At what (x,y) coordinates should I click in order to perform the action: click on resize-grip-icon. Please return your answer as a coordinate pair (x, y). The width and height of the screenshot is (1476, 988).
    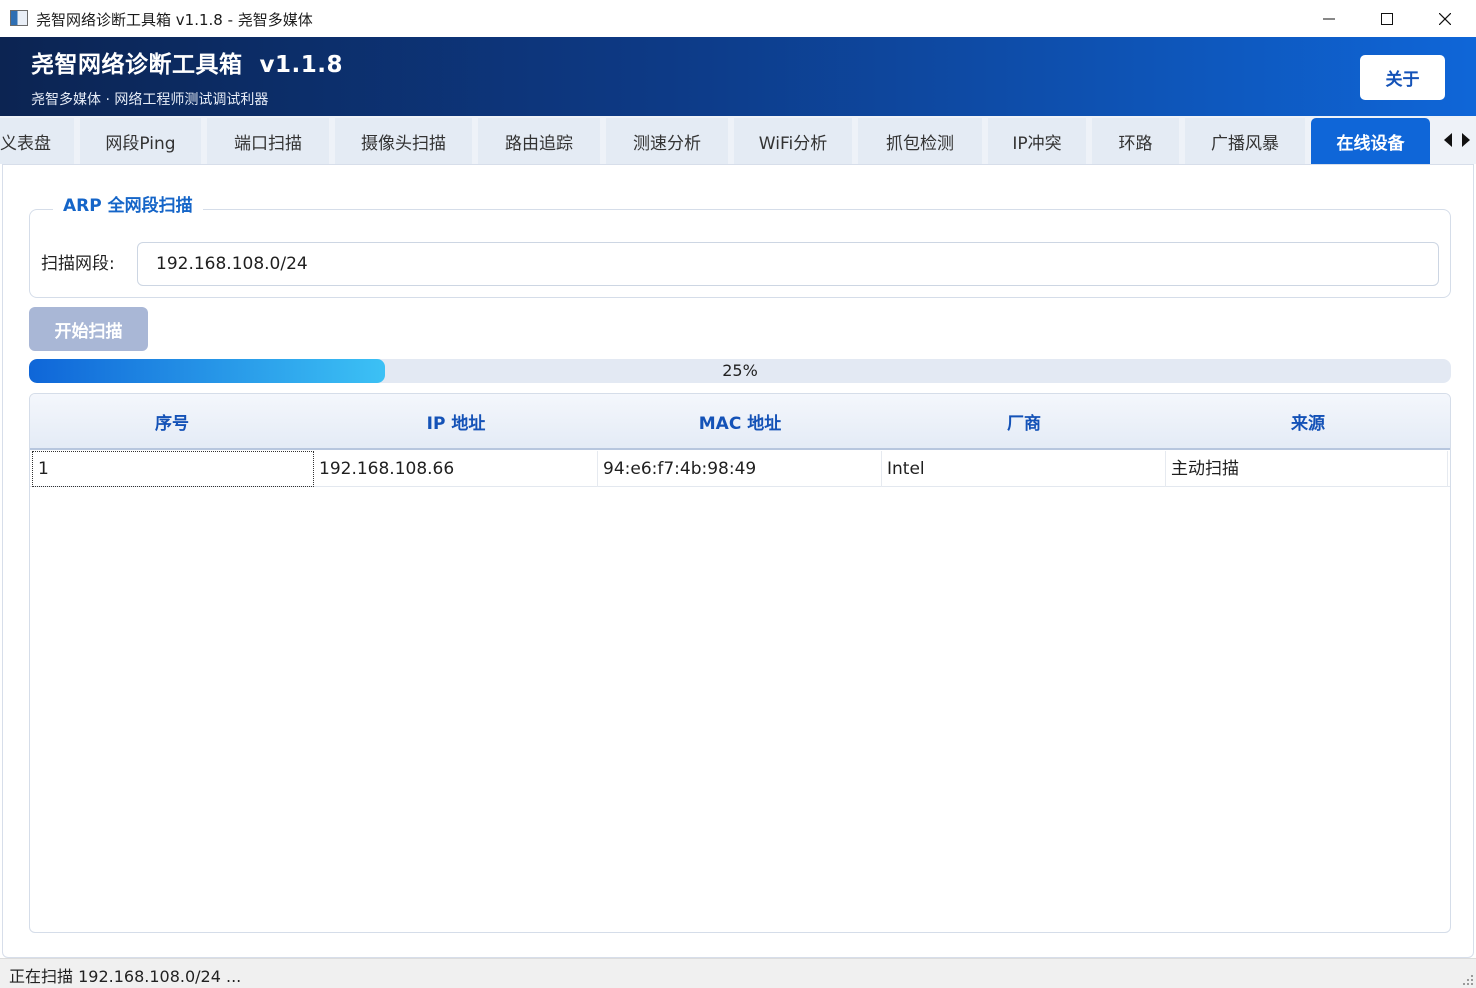
    Looking at the image, I should click on (1468, 980).